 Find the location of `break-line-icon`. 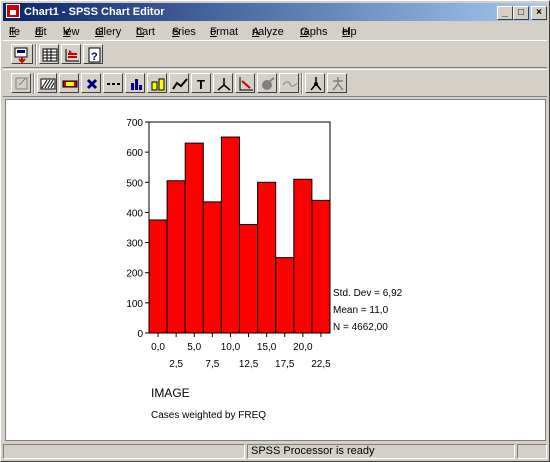

break-line-icon is located at coordinates (290, 84).